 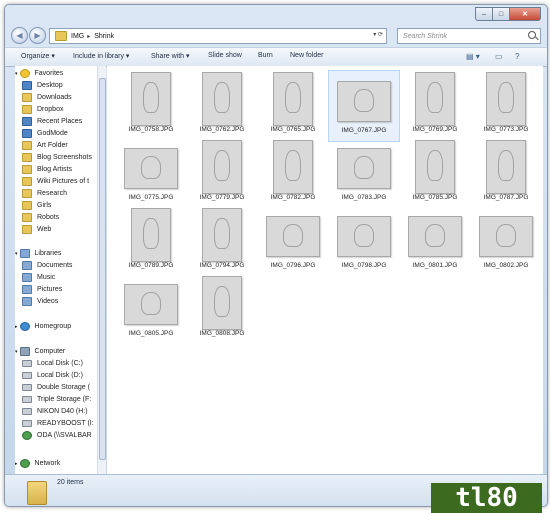 What do you see at coordinates (222, 265) in the screenshot?
I see `file-name: IMG_0794.JPG` at bounding box center [222, 265].